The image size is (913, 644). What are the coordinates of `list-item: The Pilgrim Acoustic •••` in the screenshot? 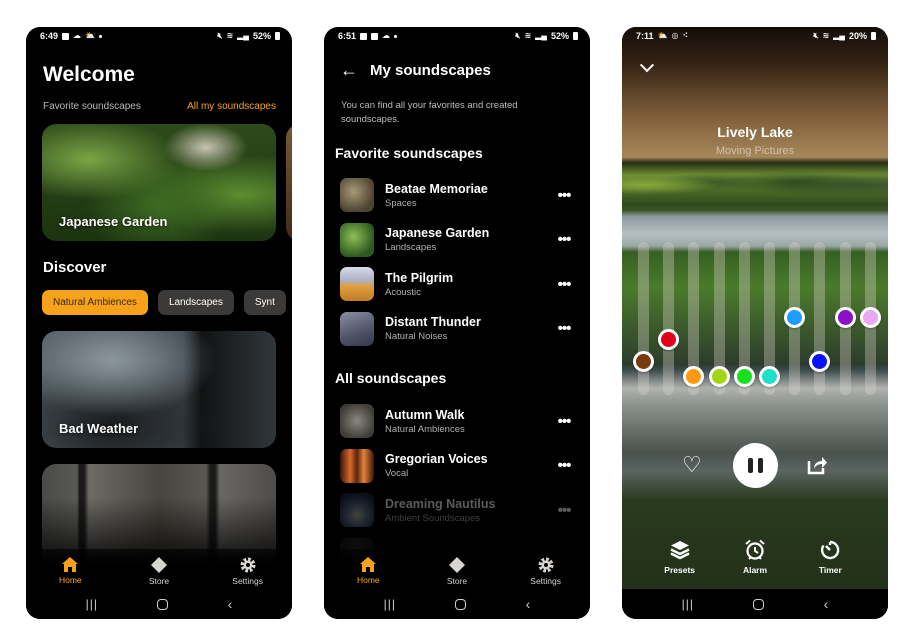 It's located at (458, 284).